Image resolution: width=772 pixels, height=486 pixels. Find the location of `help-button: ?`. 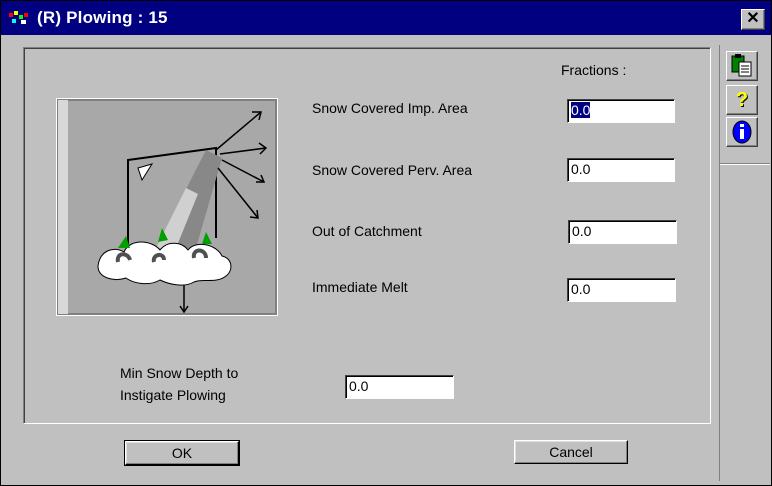

help-button: ? is located at coordinates (742, 100).